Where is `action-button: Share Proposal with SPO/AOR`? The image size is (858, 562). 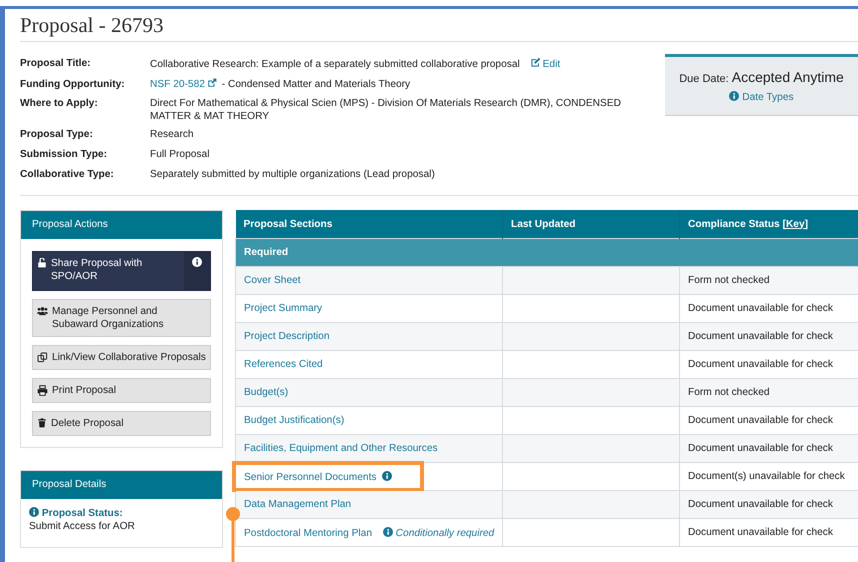 action-button: Share Proposal with SPO/AOR is located at coordinates (121, 271).